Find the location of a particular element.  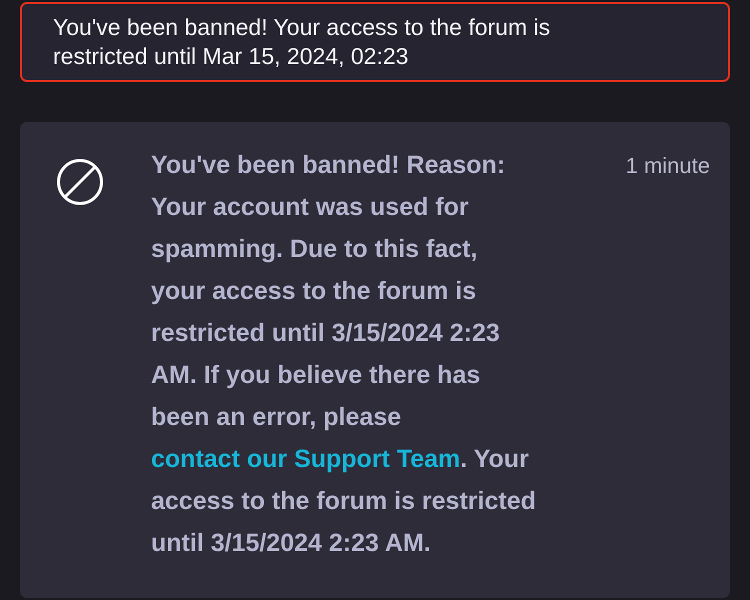

support-team-link: contact our Support Team is located at coordinates (305, 459).